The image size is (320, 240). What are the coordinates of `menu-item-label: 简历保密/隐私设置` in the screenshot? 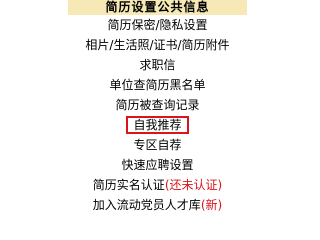 It's located at (157, 25).